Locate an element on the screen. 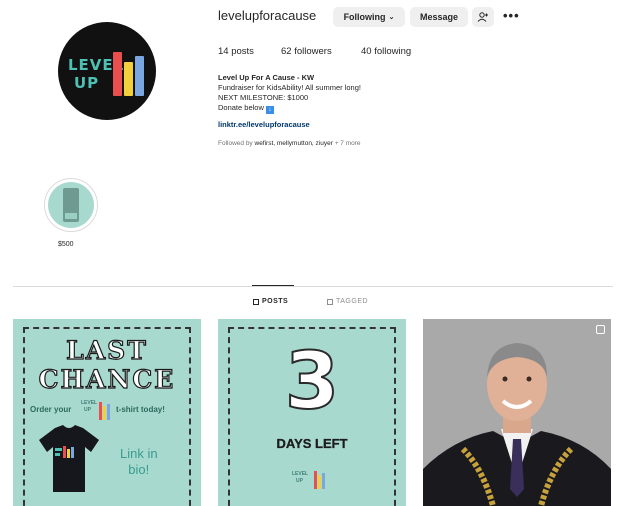  profile-avatar: LEVEL UP is located at coordinates (107, 71).